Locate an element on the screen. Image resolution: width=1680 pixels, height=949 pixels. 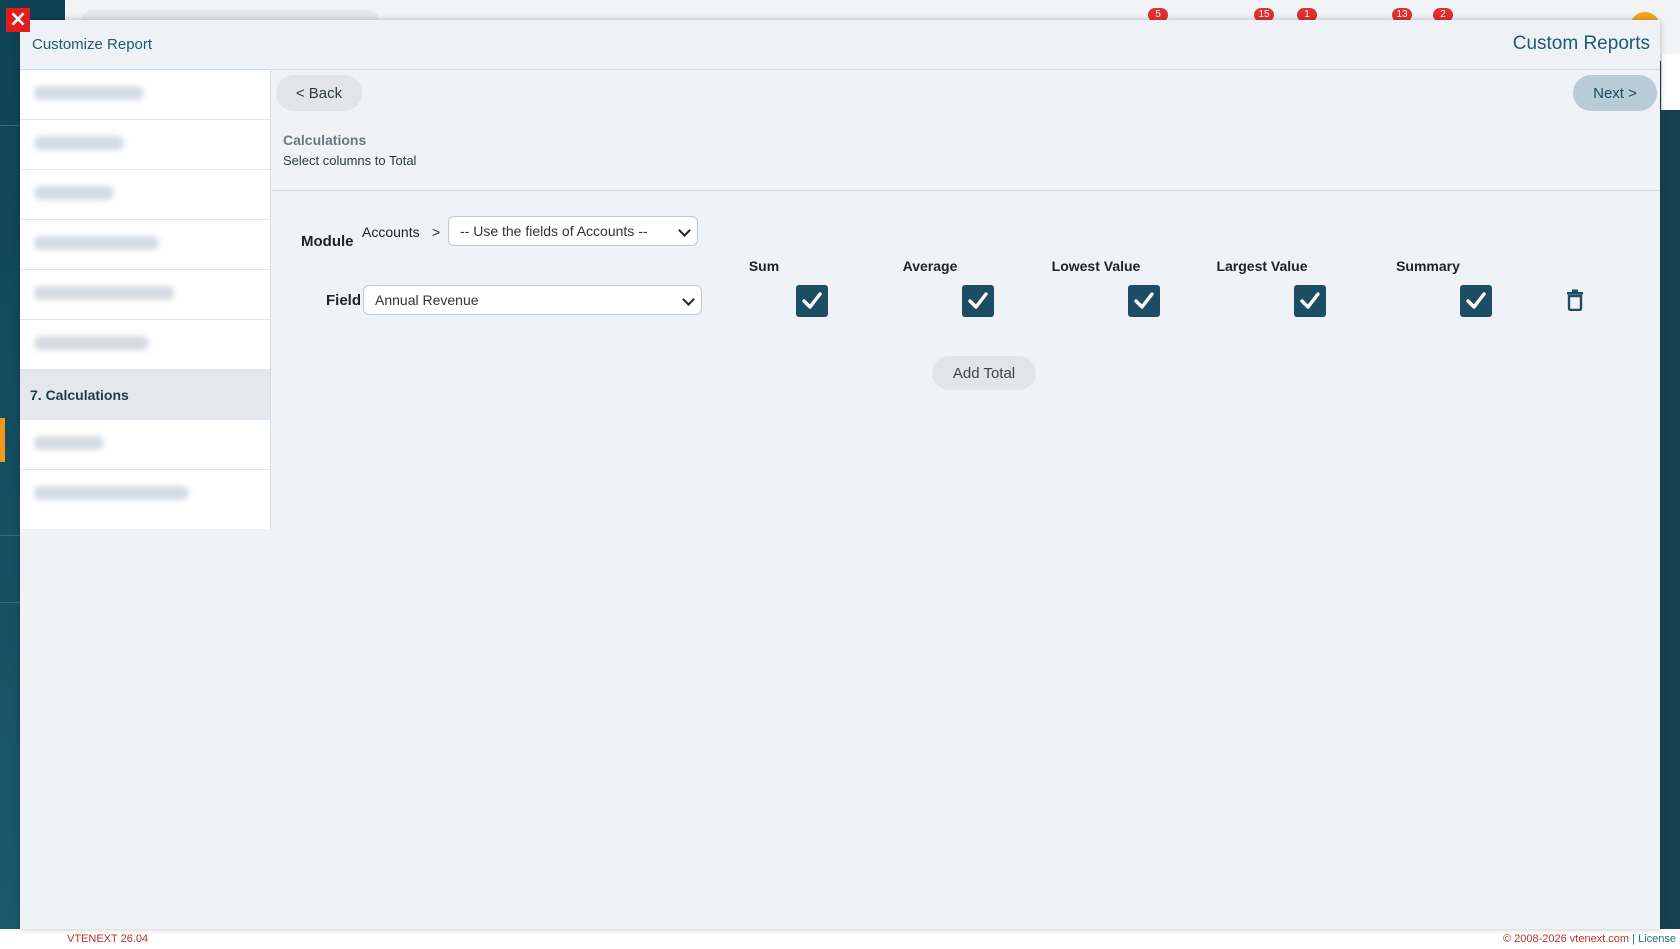
field-select: Annual Revenue is located at coordinates (532, 300).